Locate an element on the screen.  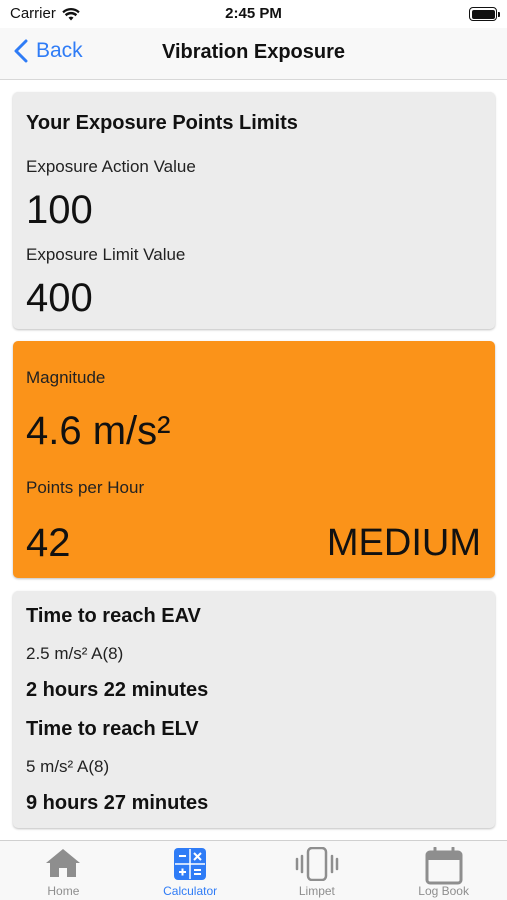
tab-log-book: Log Book is located at coordinates (443, 870).